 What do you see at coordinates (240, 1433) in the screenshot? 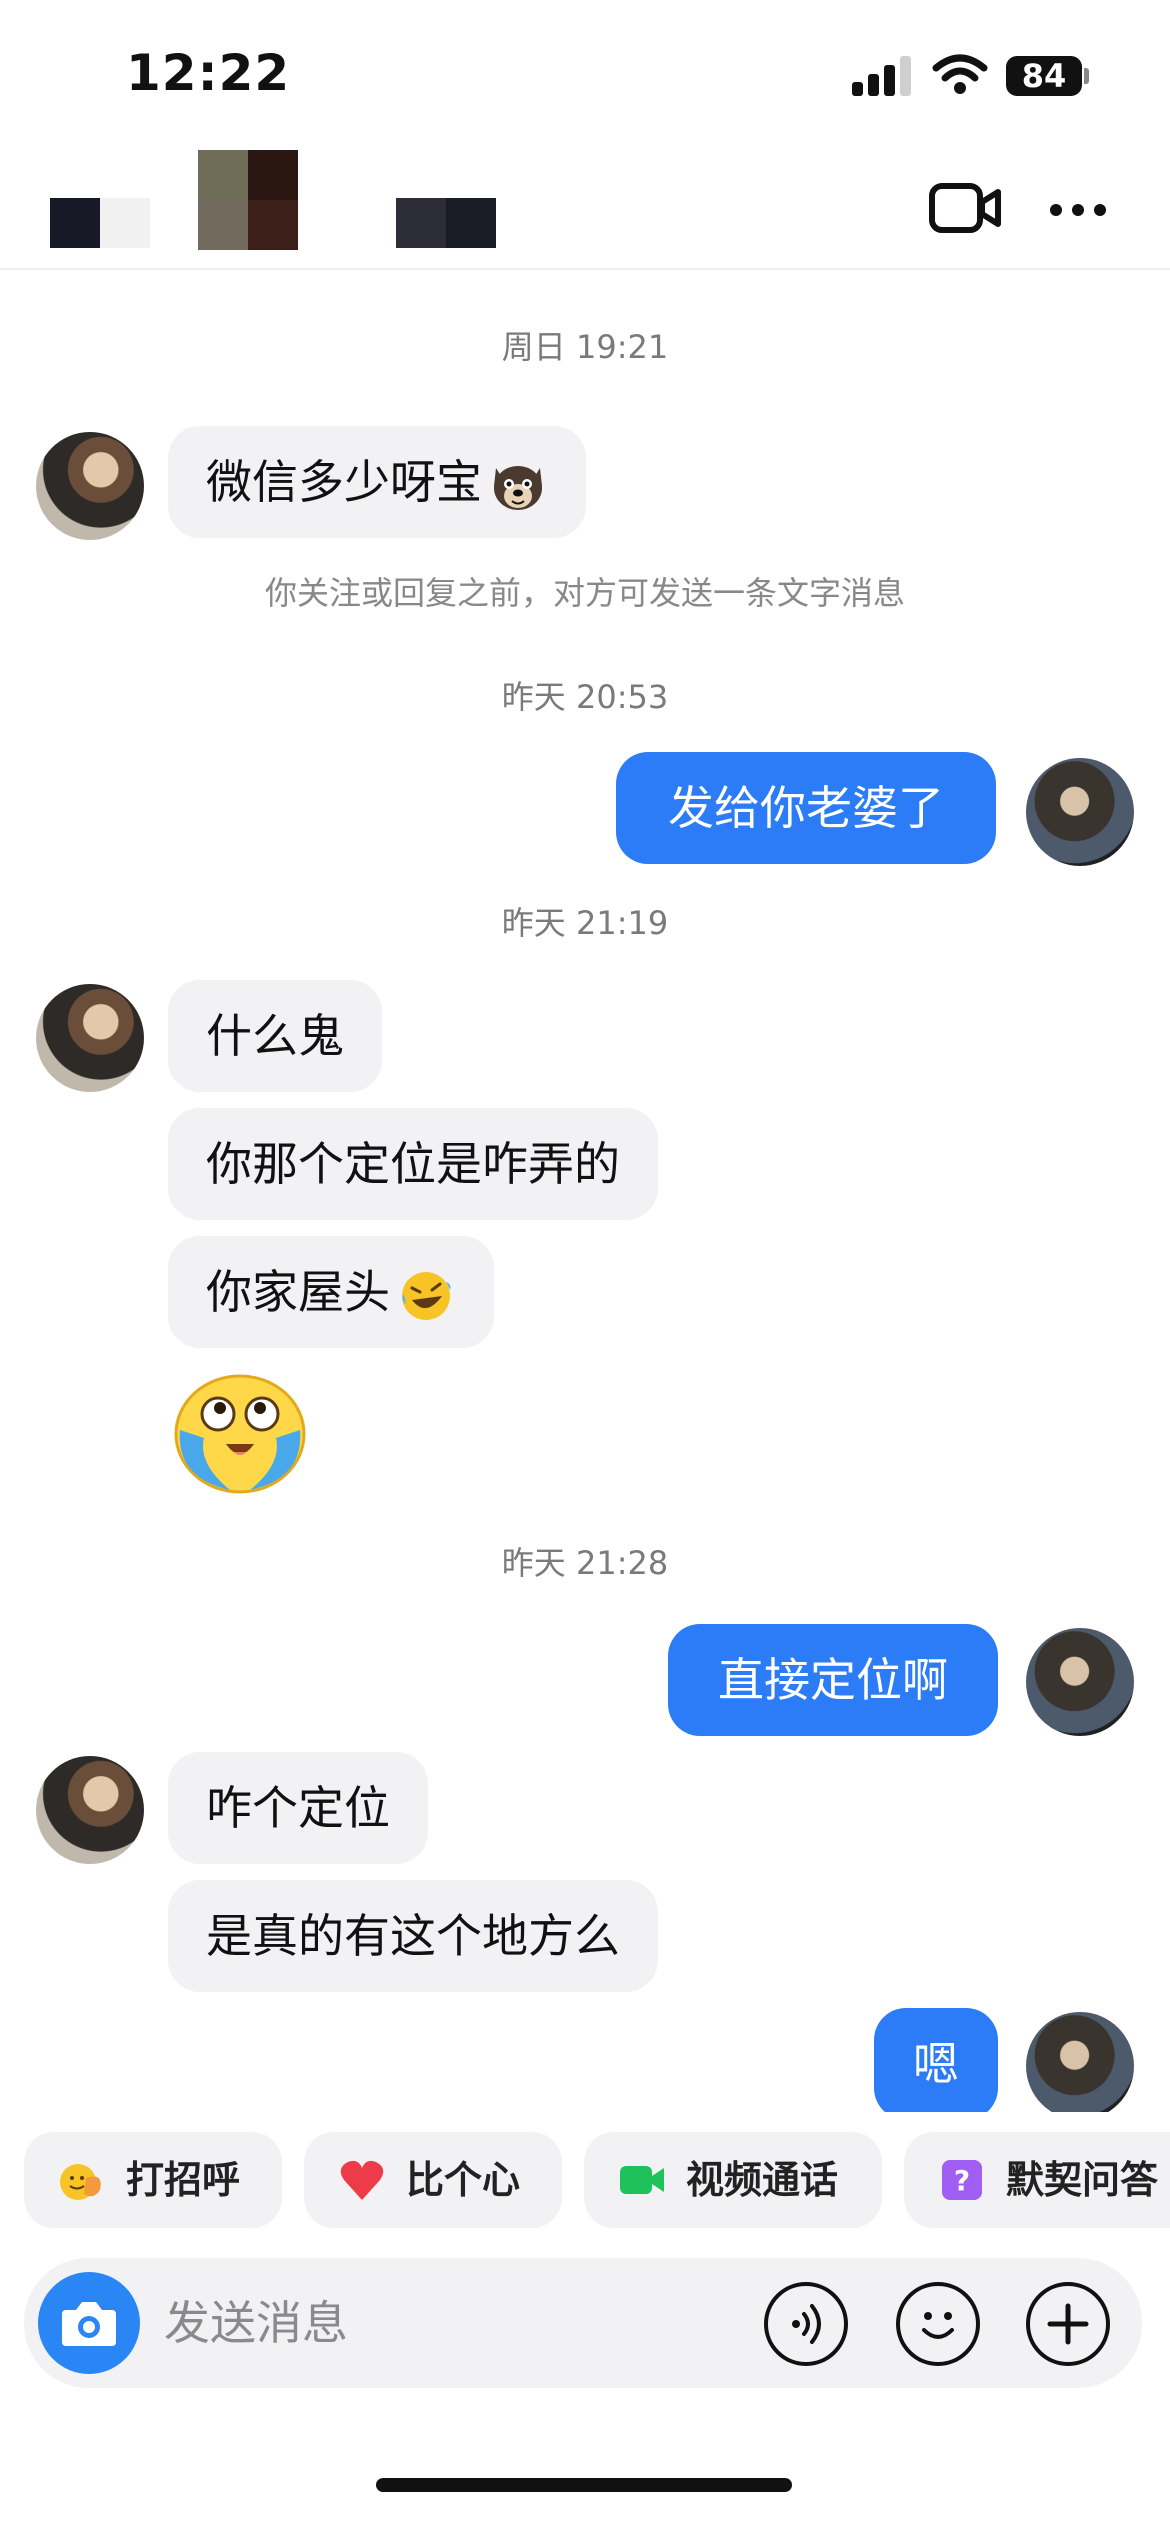
I see `crying-face-sticker` at bounding box center [240, 1433].